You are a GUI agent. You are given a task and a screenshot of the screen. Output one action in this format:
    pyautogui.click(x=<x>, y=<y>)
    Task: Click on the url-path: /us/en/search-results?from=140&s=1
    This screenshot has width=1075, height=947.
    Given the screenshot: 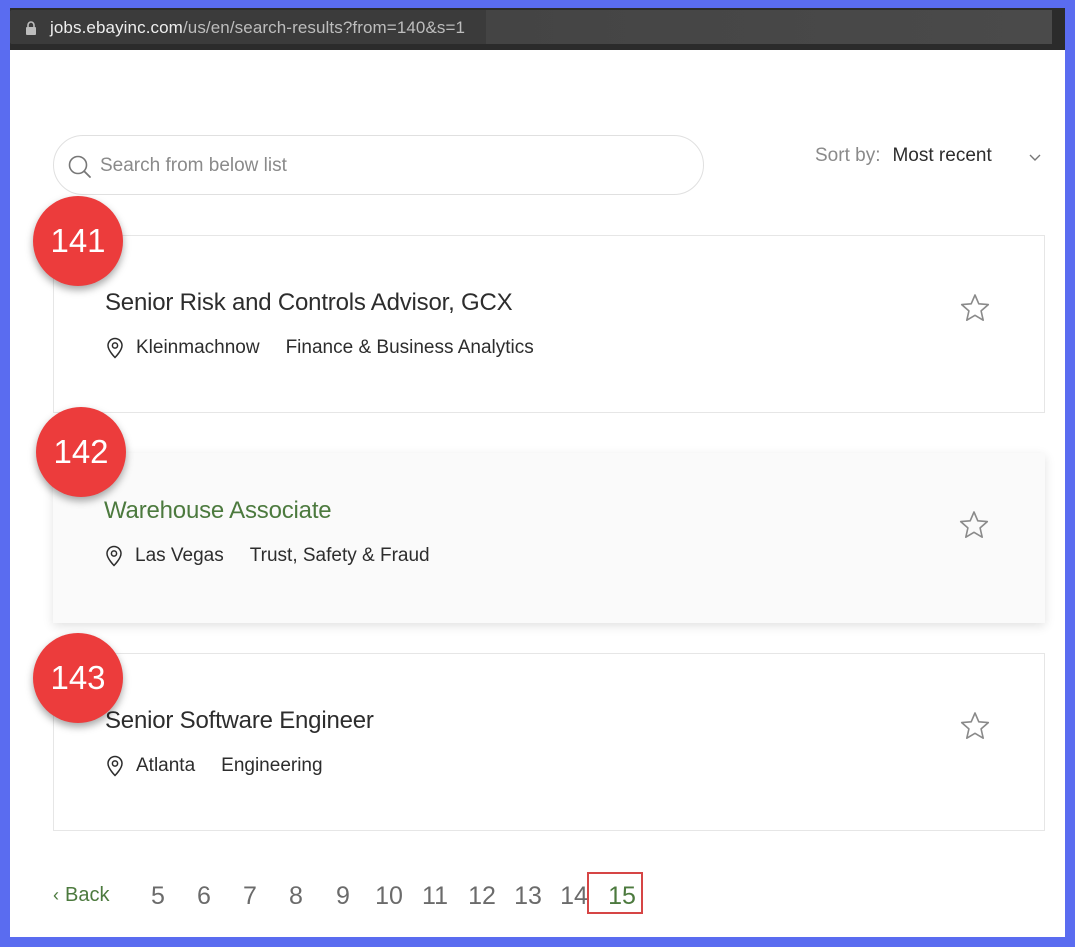 What is the action you would take?
    pyautogui.click(x=324, y=27)
    